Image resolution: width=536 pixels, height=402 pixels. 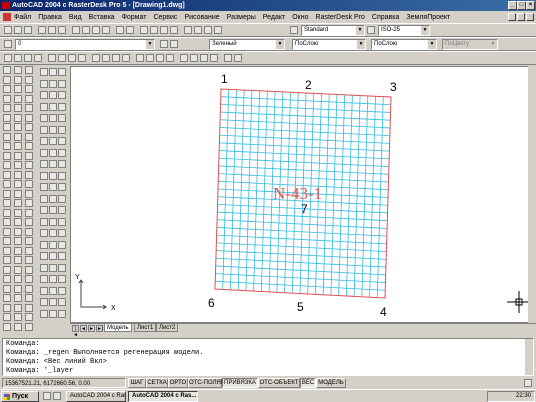 What do you see at coordinates (7, 136) in the screenshot?
I see `revcloud-icon` at bounding box center [7, 136].